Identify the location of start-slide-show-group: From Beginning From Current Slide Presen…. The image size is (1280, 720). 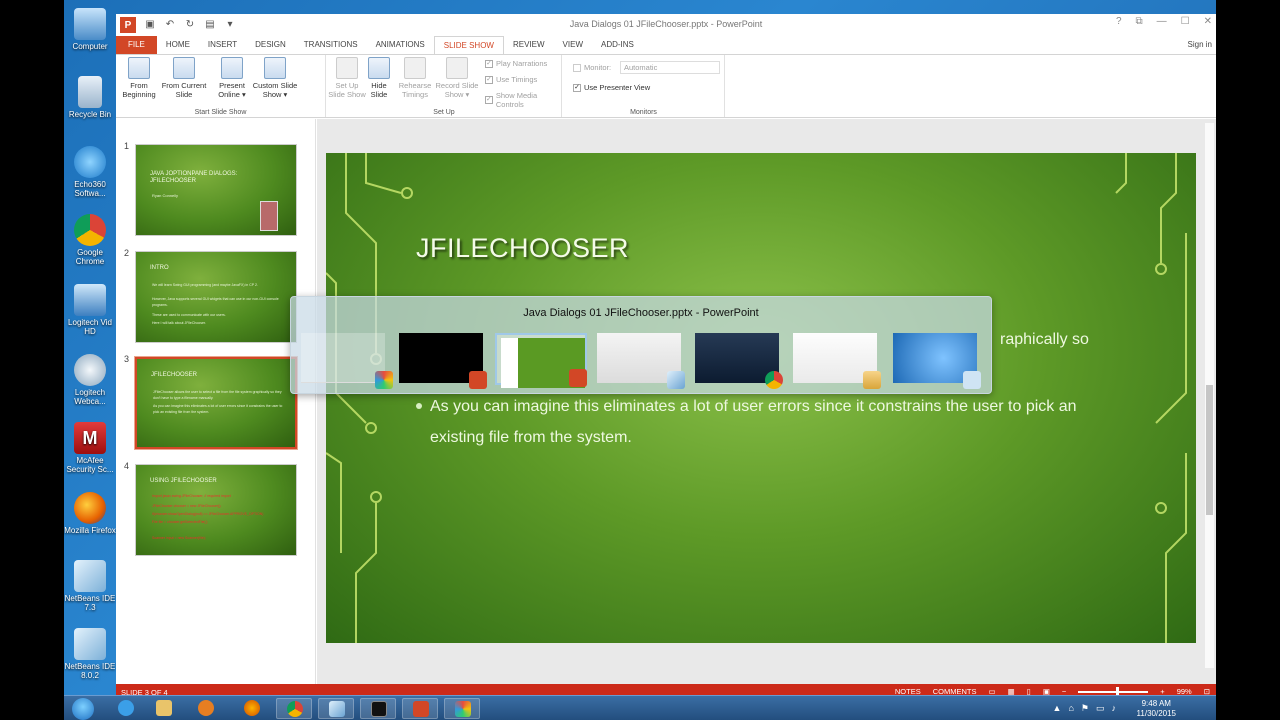
(221, 86).